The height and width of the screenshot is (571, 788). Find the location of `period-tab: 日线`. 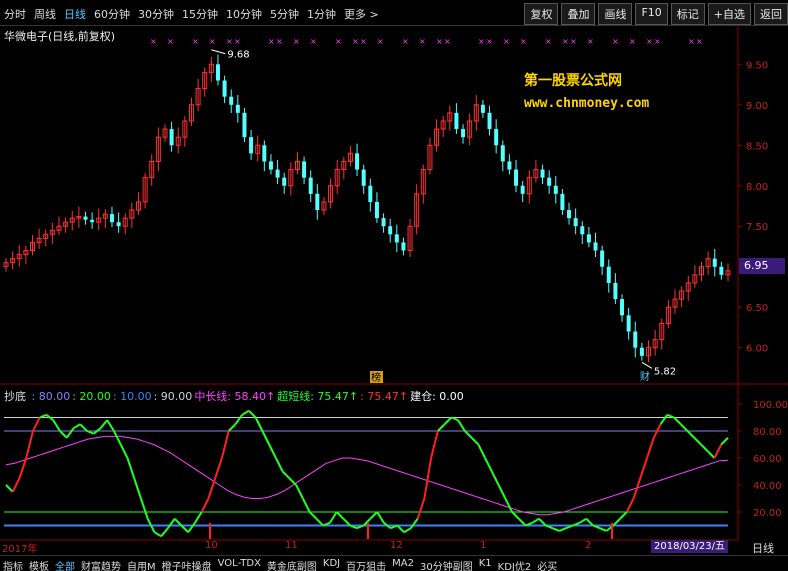

period-tab: 日线 is located at coordinates (75, 14).